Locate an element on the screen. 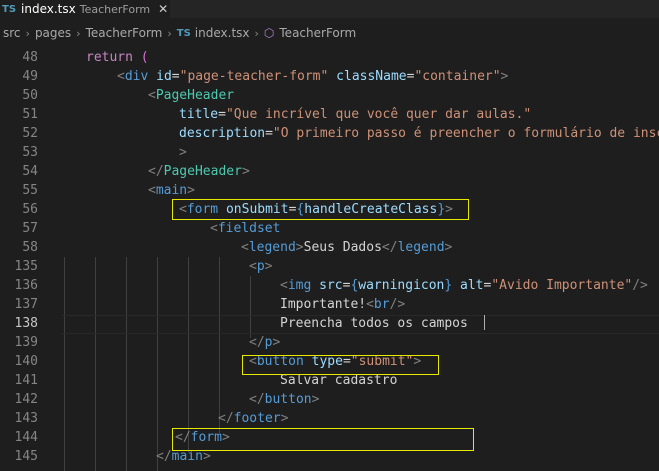 The image size is (659, 471). line-number: 136 is located at coordinates (26, 285).